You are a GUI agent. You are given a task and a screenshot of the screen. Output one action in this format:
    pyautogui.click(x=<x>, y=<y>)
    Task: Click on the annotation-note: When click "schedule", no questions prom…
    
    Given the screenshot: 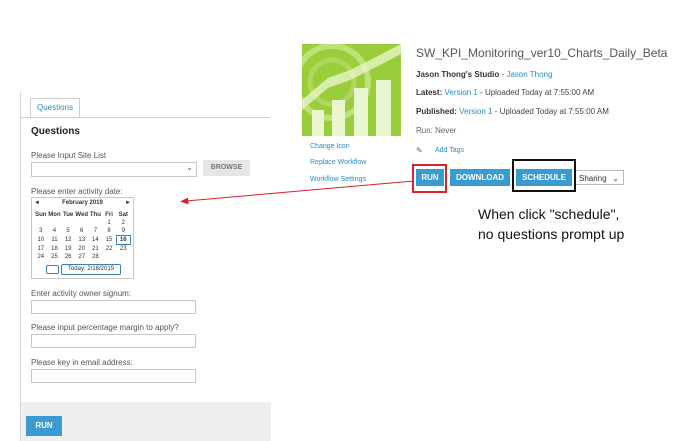 What is the action you would take?
    pyautogui.click(x=551, y=224)
    